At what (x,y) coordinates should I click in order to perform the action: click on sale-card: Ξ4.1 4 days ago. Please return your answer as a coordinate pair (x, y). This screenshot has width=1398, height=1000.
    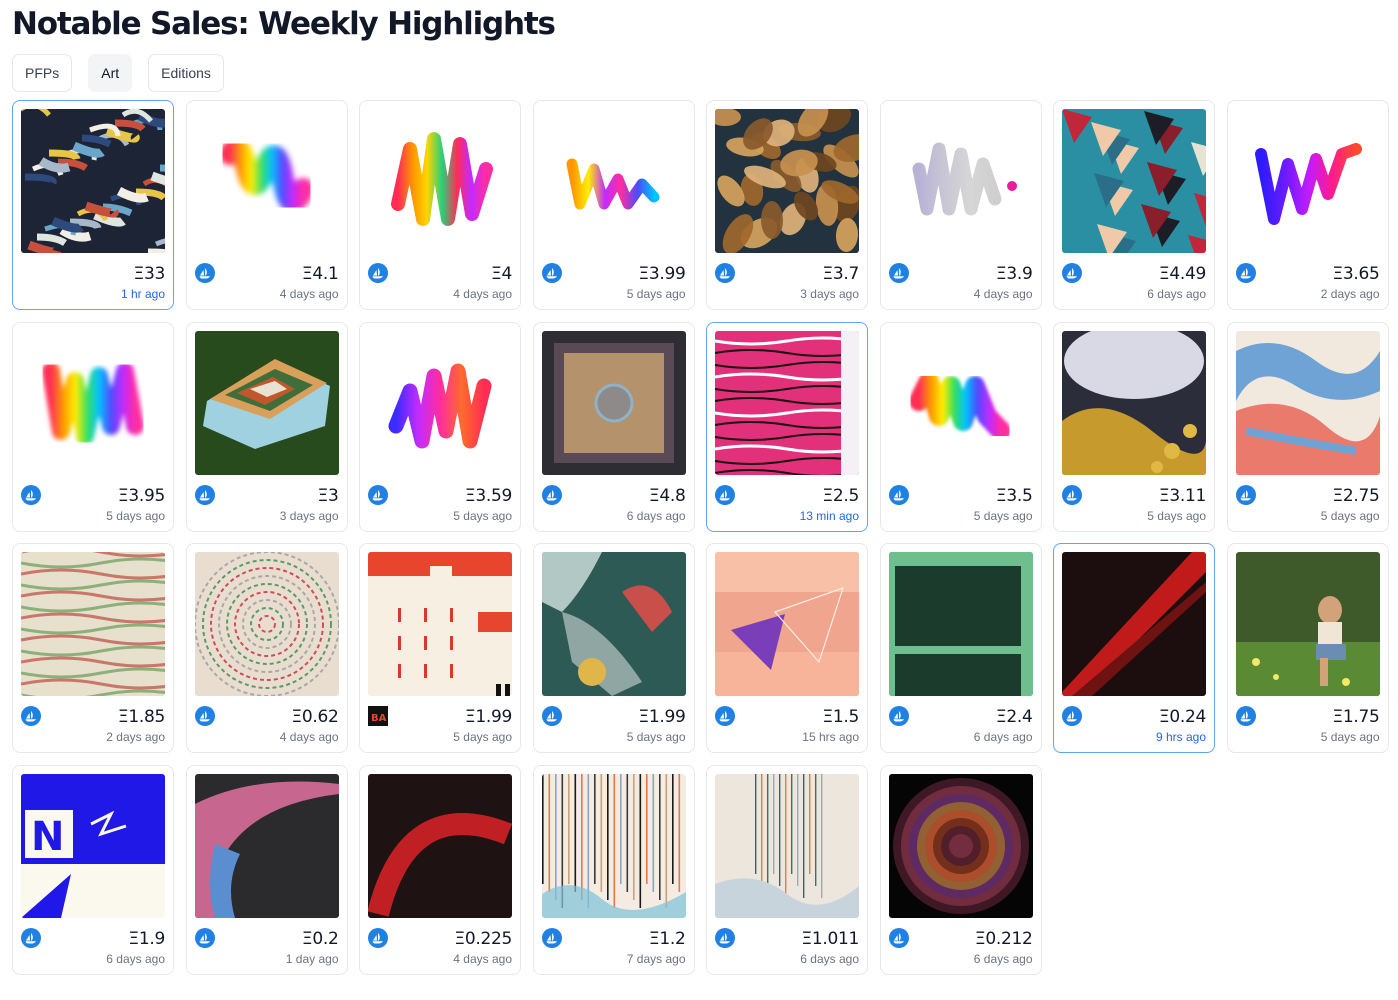
    Looking at the image, I should click on (266, 205).